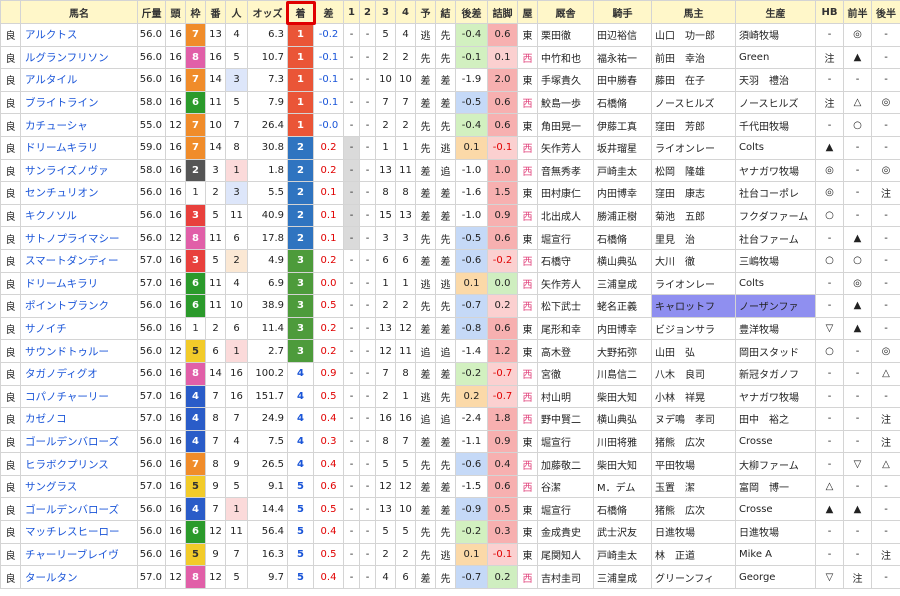 This screenshot has width=900, height=596. What do you see at coordinates (857, 577) in the screenshot?
I see `zenhan-mark-cell: 注` at bounding box center [857, 577].